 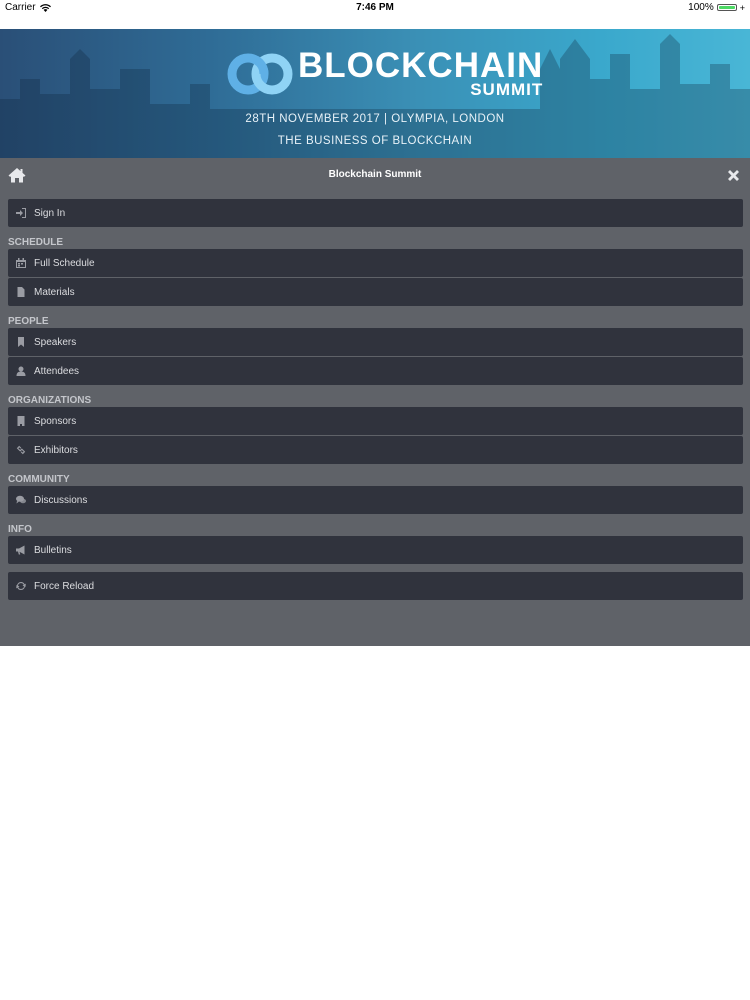 What do you see at coordinates (28, 321) in the screenshot?
I see `section-people: PEOPLE` at bounding box center [28, 321].